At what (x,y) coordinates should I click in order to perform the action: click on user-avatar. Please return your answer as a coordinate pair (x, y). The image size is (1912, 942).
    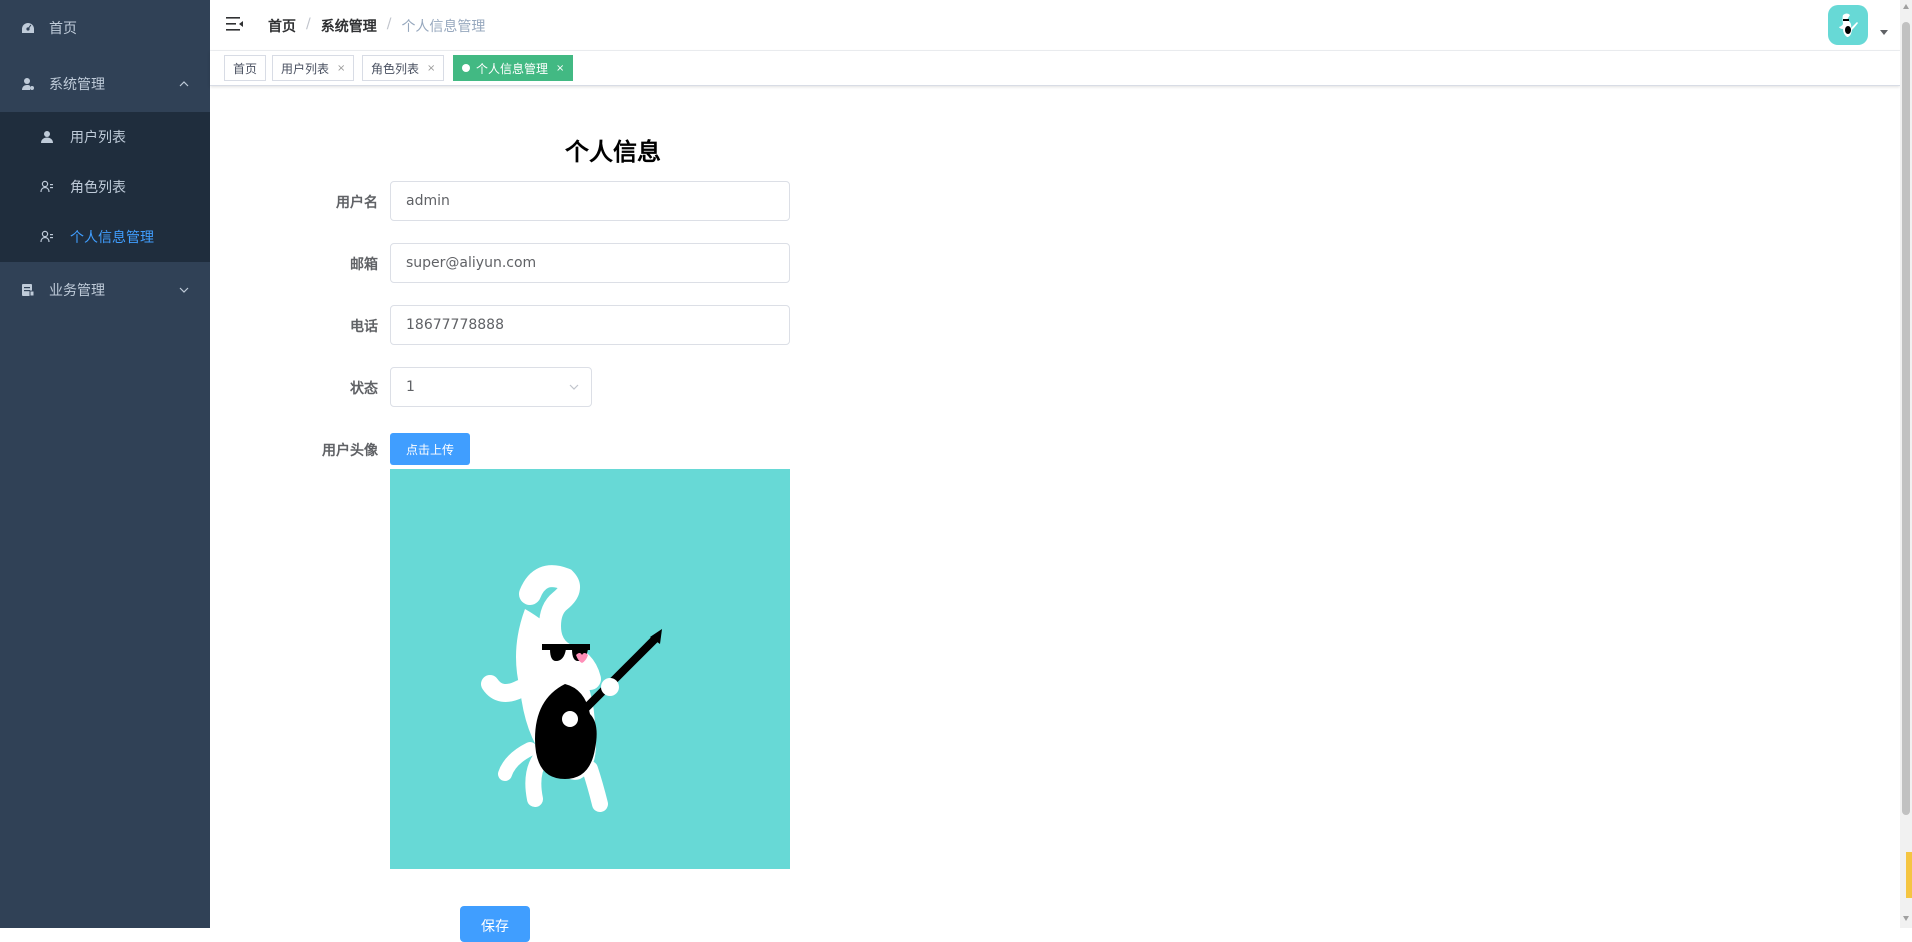
    Looking at the image, I should click on (1848, 25).